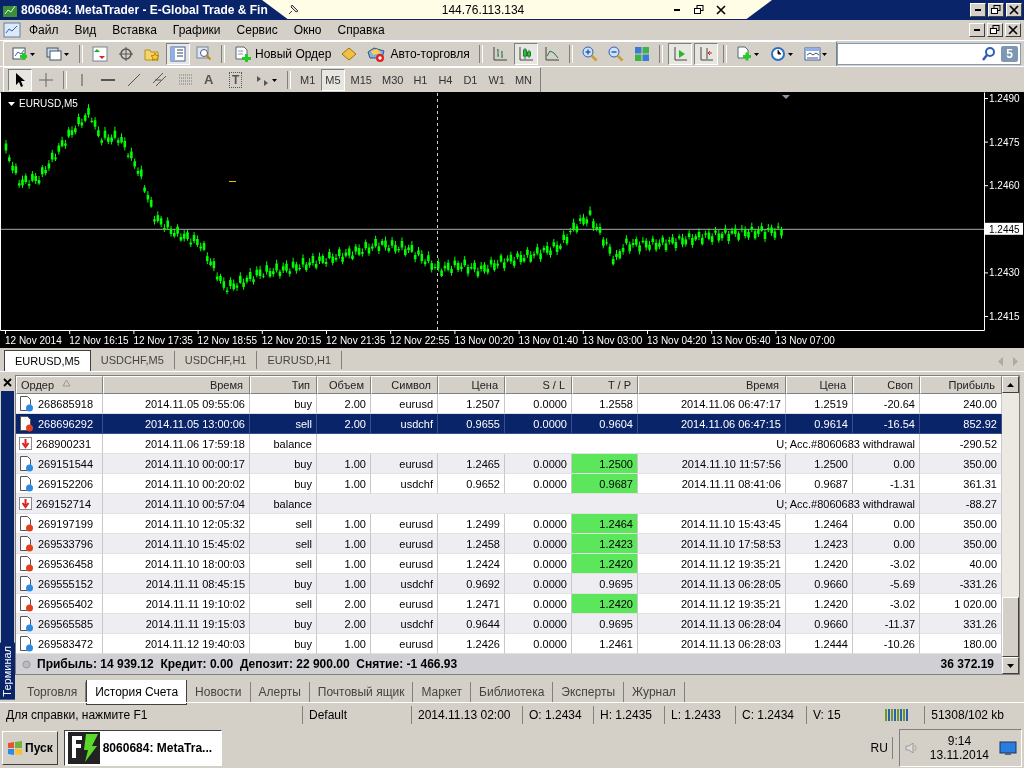 The width and height of the screenshot is (1024, 768). I want to click on column-header: Своп, so click(886, 385).